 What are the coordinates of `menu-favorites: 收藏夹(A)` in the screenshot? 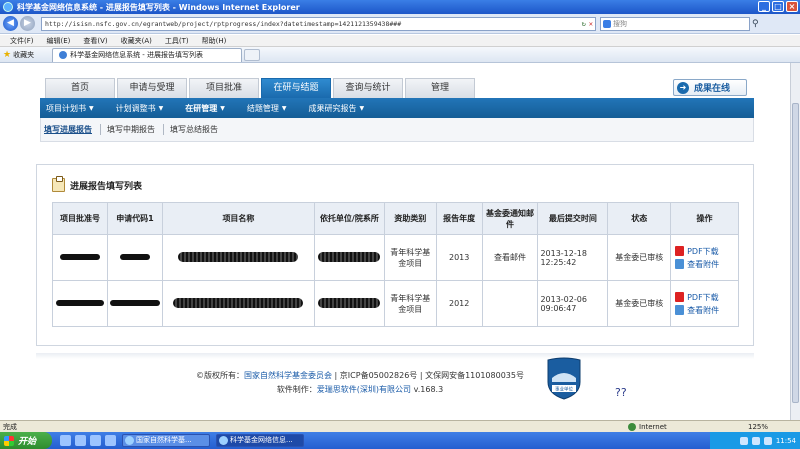 It's located at (136, 41).